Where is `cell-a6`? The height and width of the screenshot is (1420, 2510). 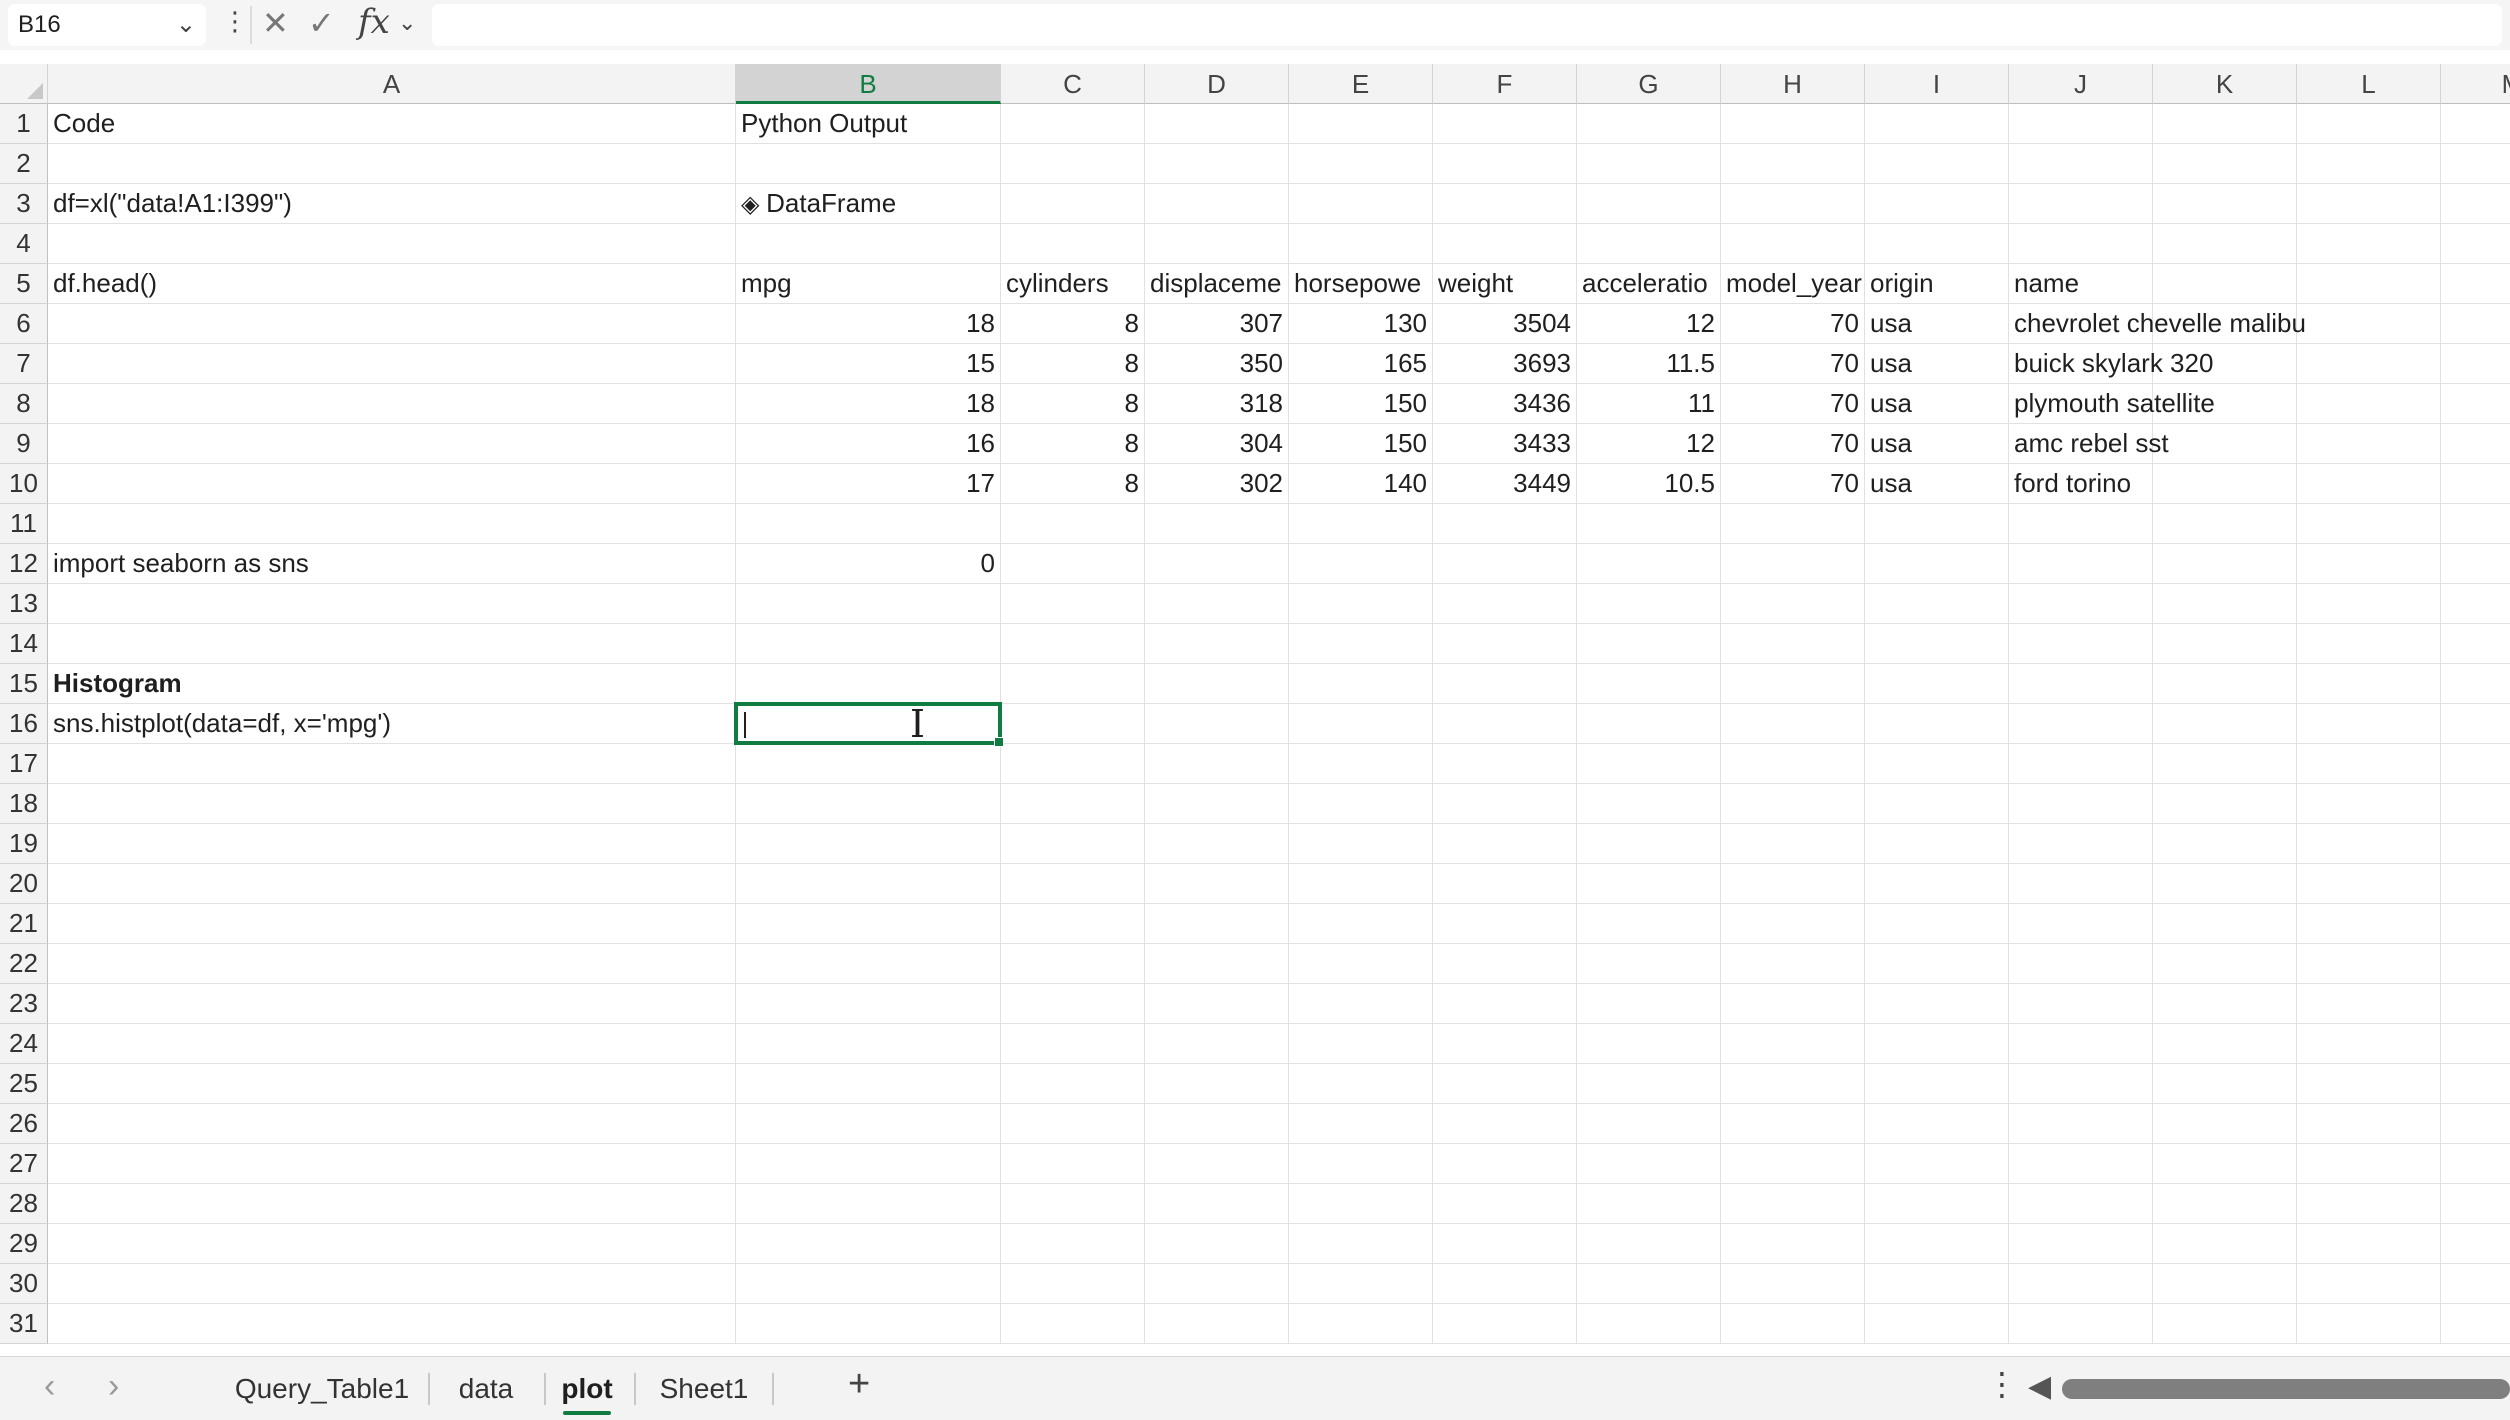 cell-a6 is located at coordinates (392, 324).